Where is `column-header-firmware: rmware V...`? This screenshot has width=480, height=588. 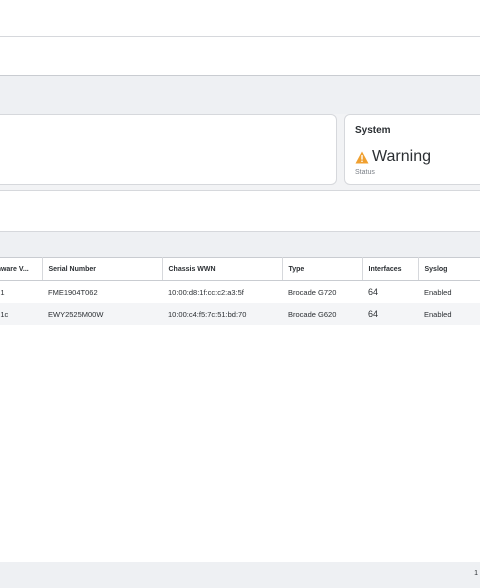
column-header-firmware: rmware V... is located at coordinates (21, 269).